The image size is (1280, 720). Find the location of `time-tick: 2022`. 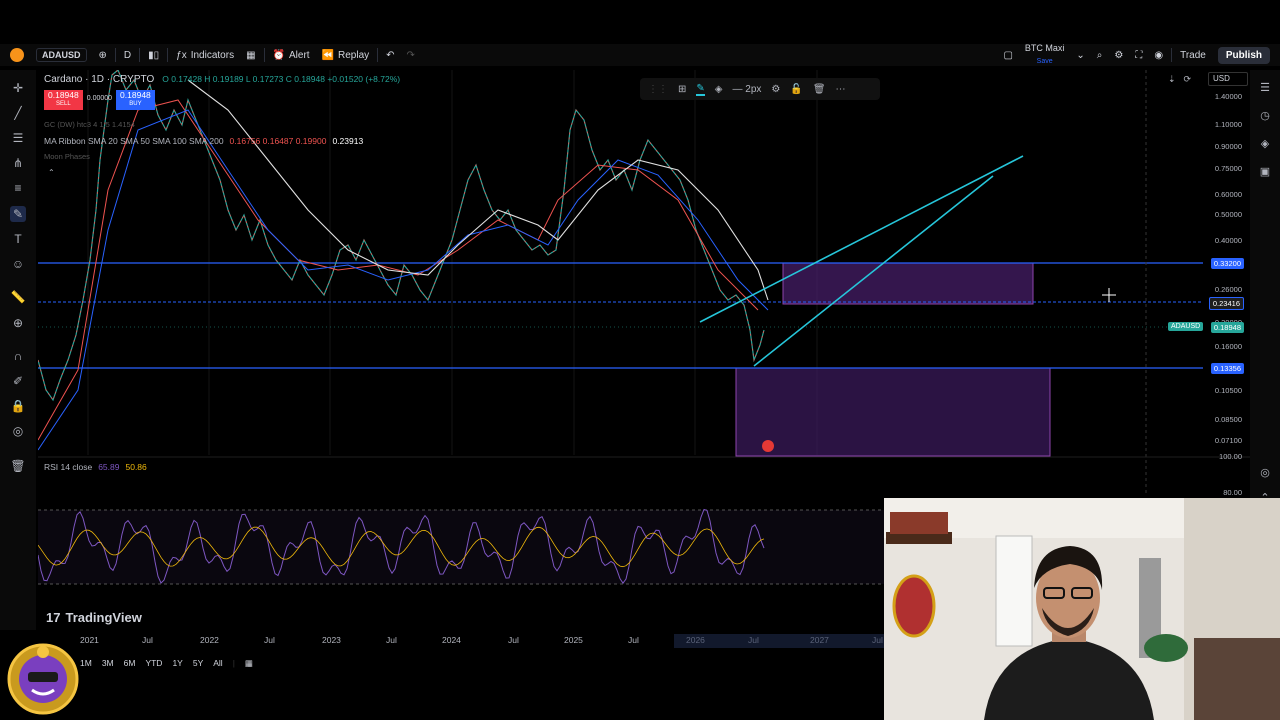

time-tick: 2022 is located at coordinates (209, 640).